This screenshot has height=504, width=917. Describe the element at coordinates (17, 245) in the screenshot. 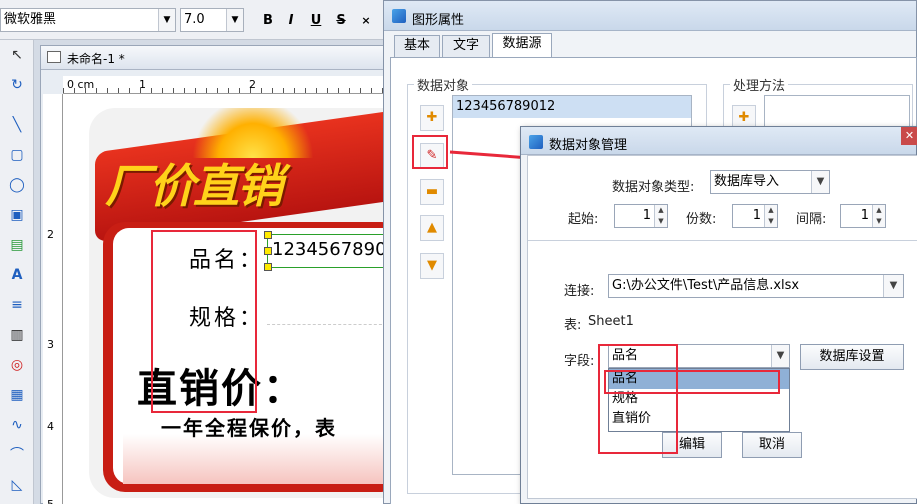

I see `picture-tool-icon: ▤` at that location.